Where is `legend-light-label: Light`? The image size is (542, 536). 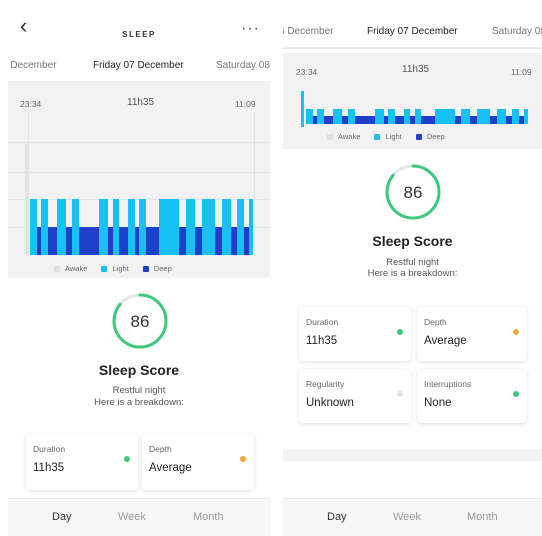
legend-light-label: Light is located at coordinates (393, 136).